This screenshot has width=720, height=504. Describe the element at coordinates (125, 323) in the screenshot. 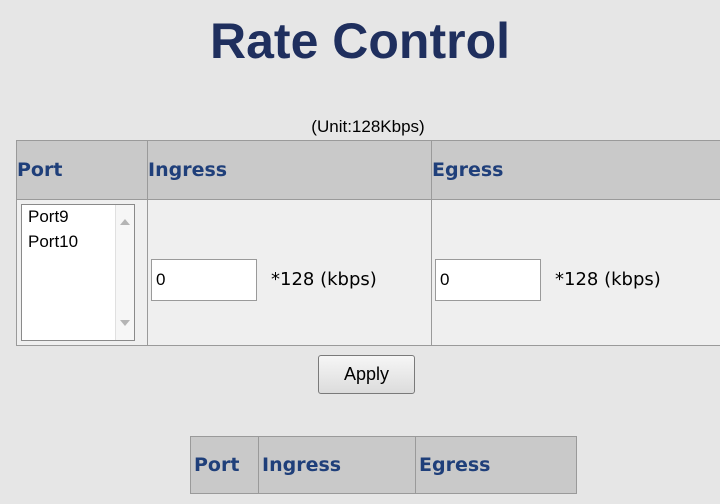

I see `scroll-down-arrow-icon` at that location.